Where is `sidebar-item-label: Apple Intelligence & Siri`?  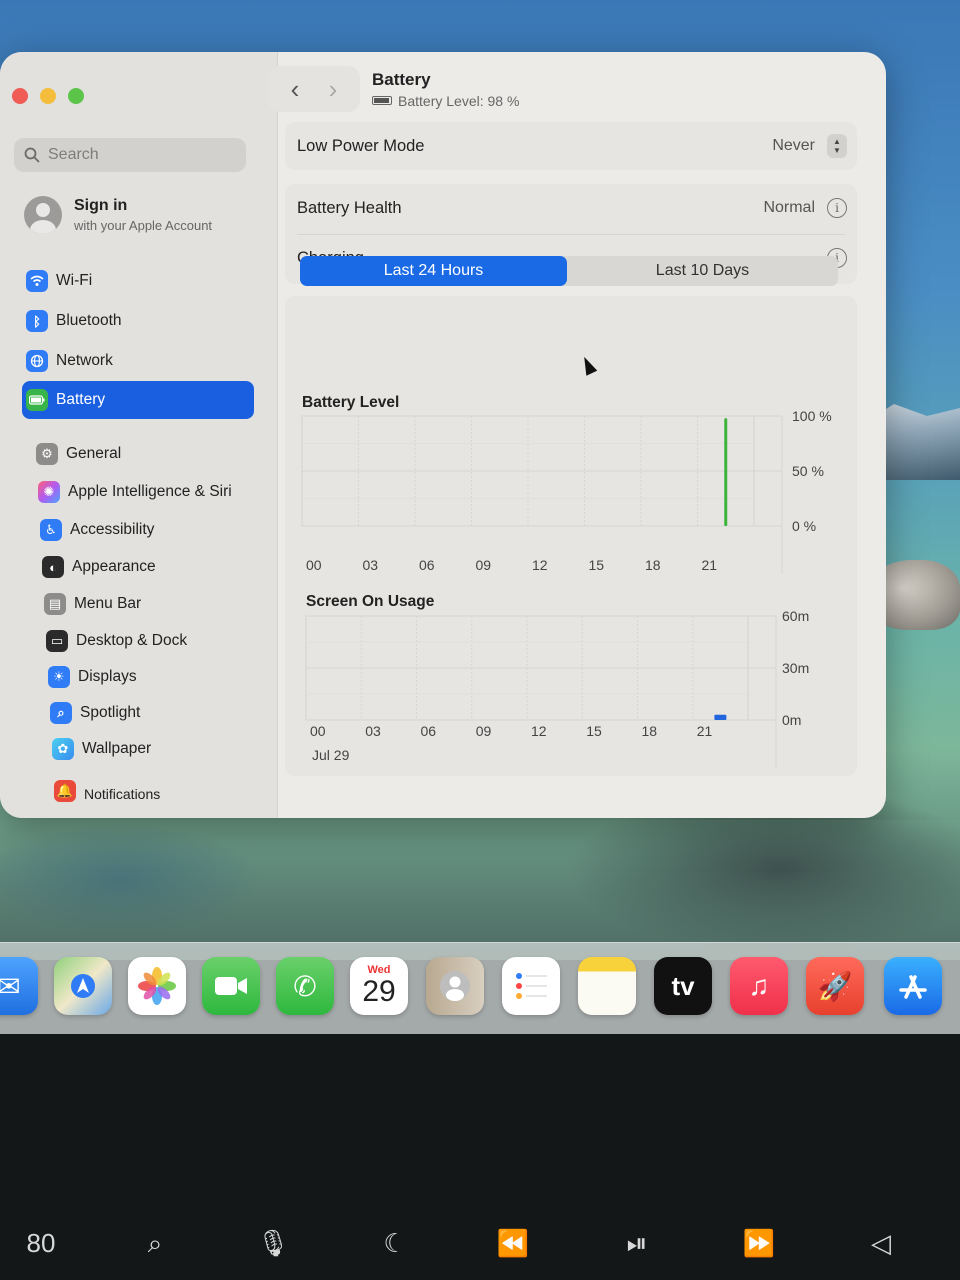
sidebar-item-label: Apple Intelligence & Siri is located at coordinates (150, 491).